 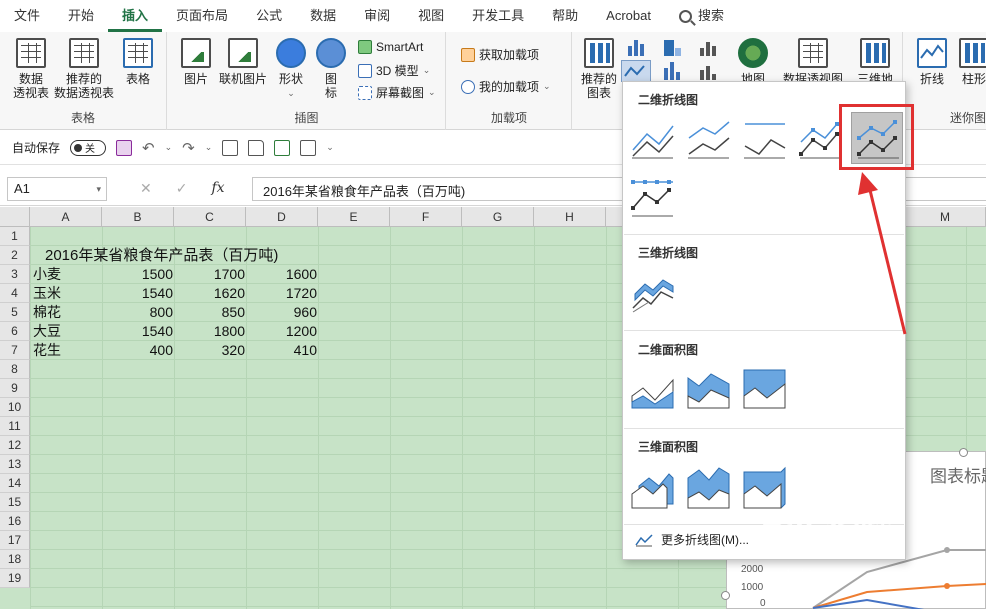 What do you see at coordinates (243, 62) in the screenshot?
I see `online-picture-button: 联机图片` at bounding box center [243, 62].